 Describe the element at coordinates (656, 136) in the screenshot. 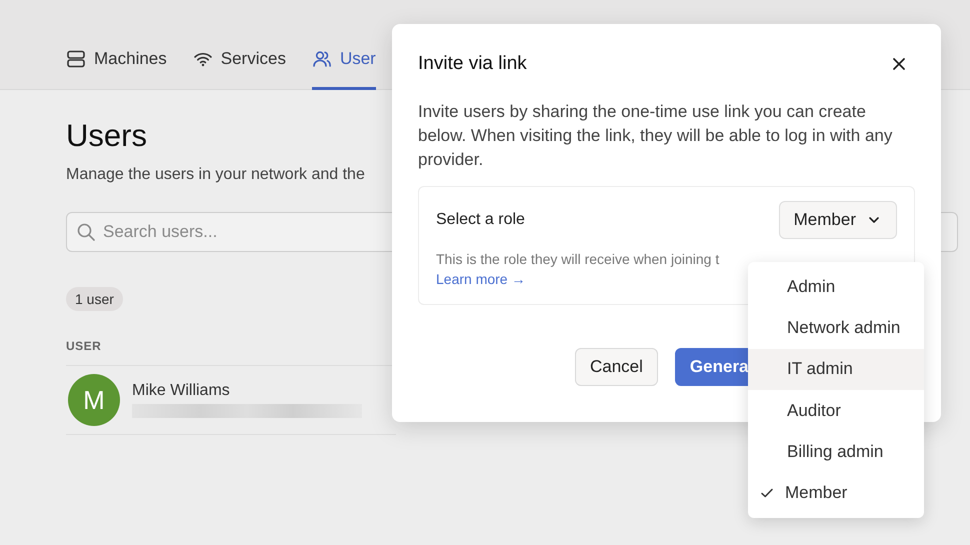

I see `dialog-description: Invite users by sharing the one-time use link you can create below. When visiting the link, they will be able to log in with any provider.` at that location.